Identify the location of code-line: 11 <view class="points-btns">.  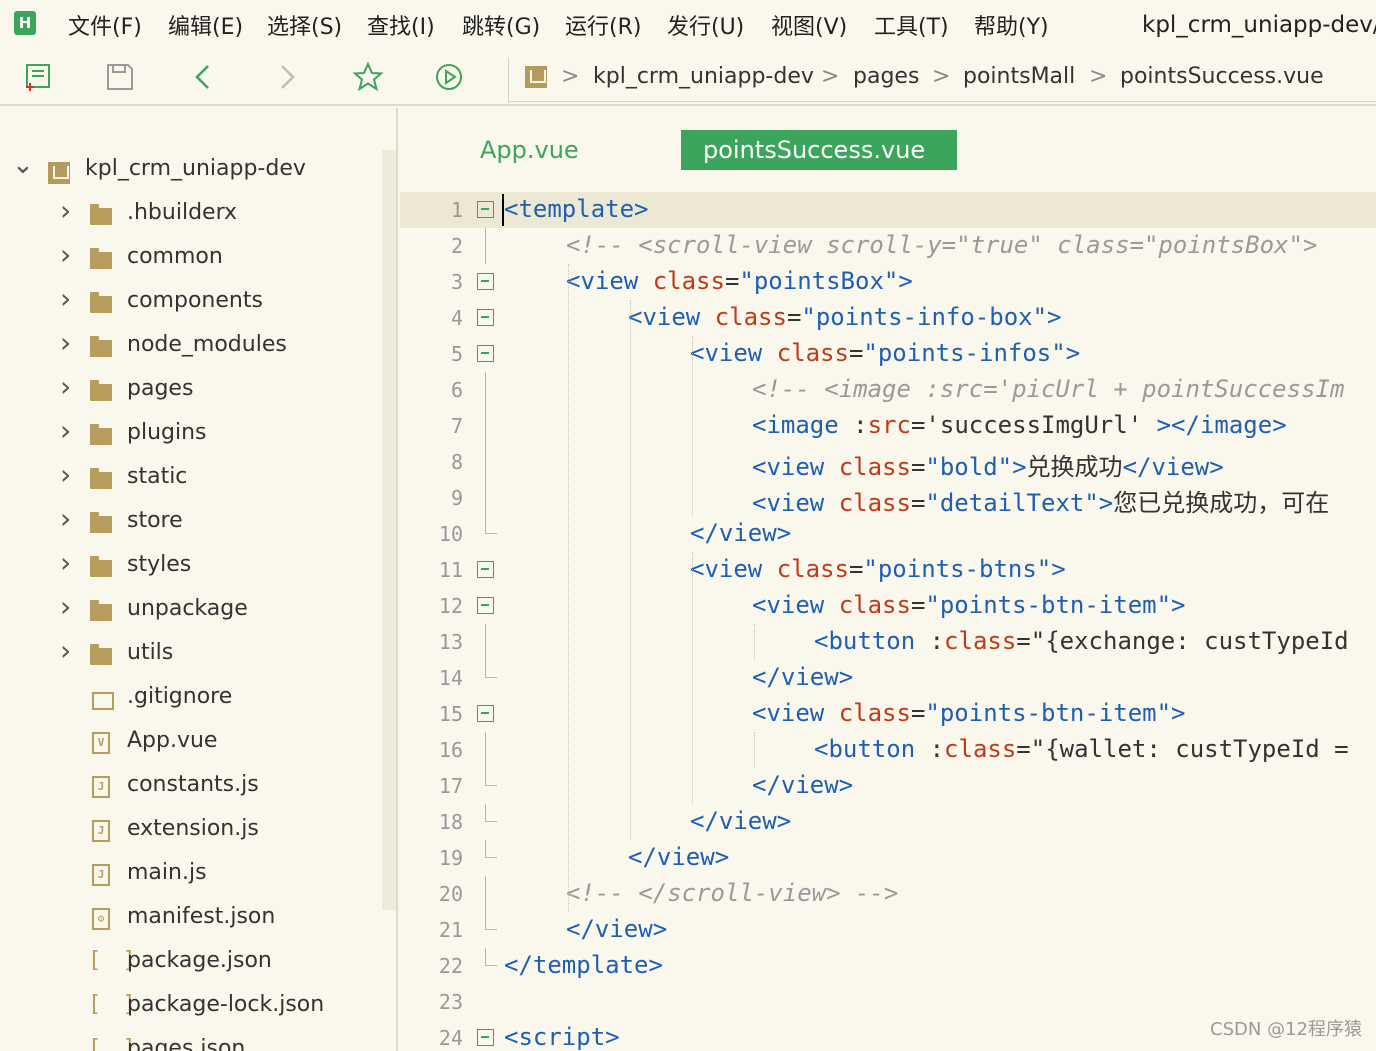
(888, 570).